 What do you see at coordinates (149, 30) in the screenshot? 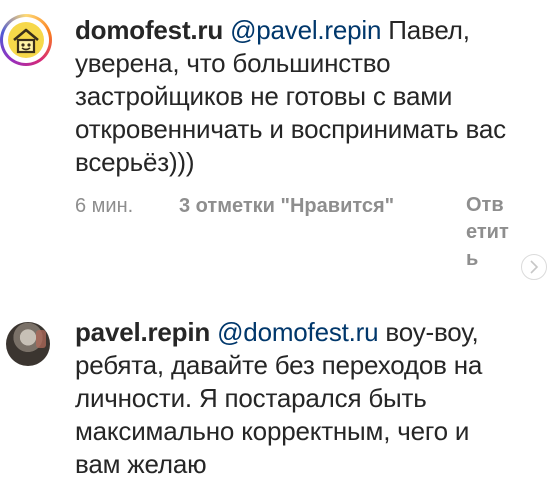
I see `comment-username: domofest.ru` at bounding box center [149, 30].